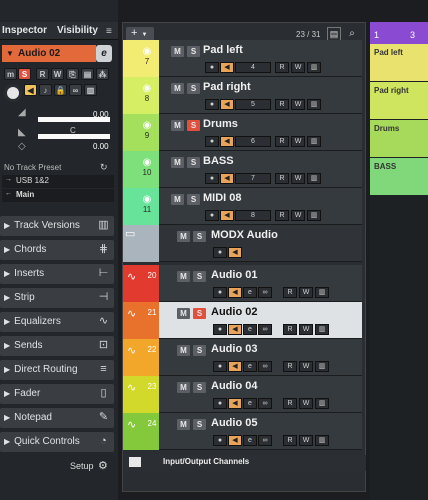 The image size is (428, 500). I want to click on lock-icon: 🔒, so click(60, 90).